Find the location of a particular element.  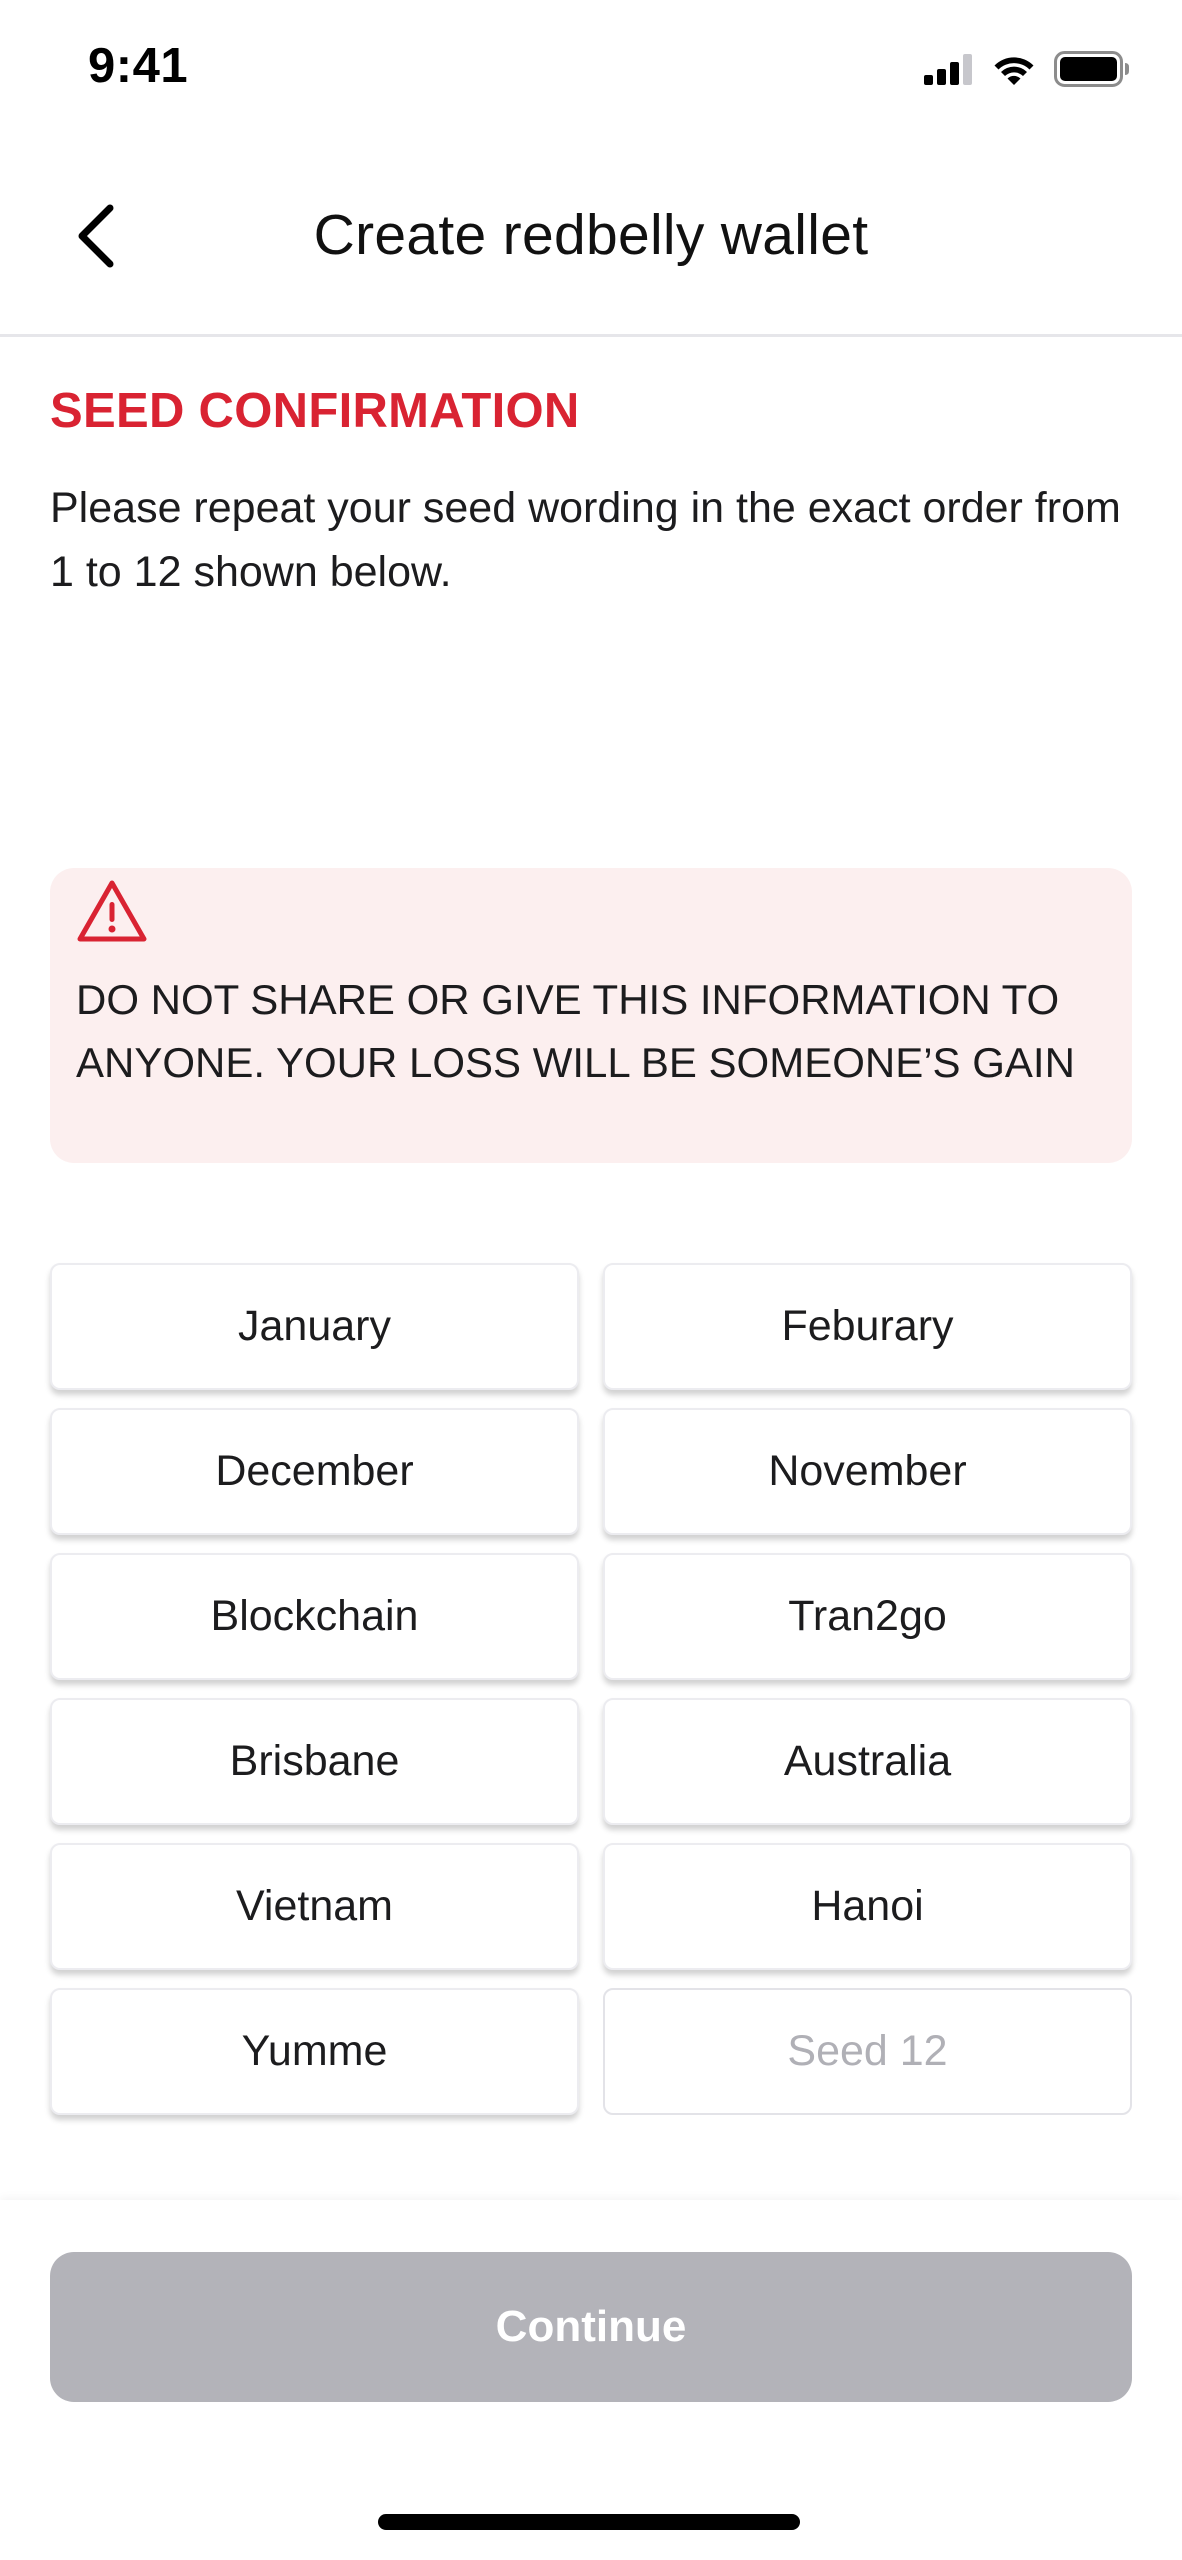

seed-word-chip: Blockchain is located at coordinates (314, 1616).